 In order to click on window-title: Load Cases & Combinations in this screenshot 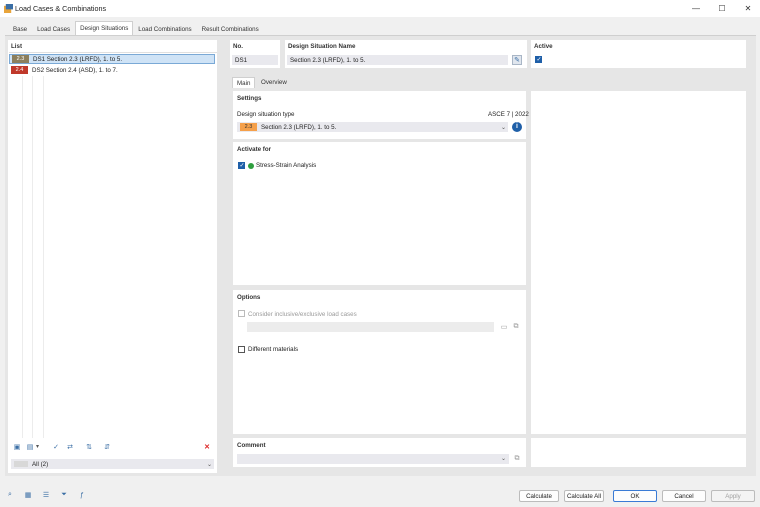, I will do `click(61, 8)`.